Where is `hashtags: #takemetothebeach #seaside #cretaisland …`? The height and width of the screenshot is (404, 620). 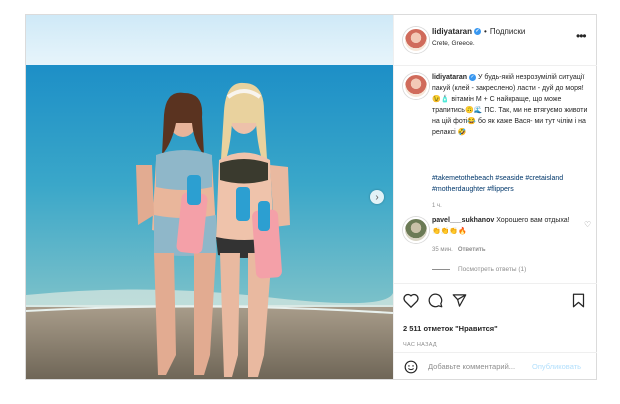 hashtags: #takemetothebeach #seaside #cretaisland … is located at coordinates (511, 184).